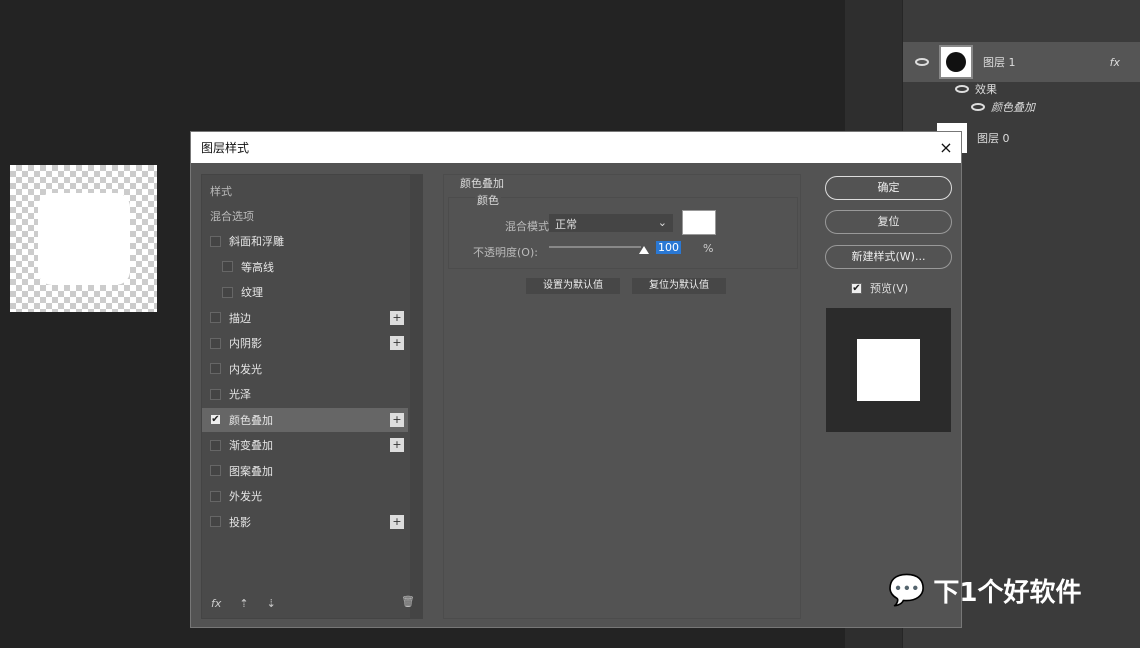 This screenshot has height=648, width=1140. Describe the element at coordinates (611, 223) in the screenshot. I see `blend-mode-select: 正常 ⌄` at that location.